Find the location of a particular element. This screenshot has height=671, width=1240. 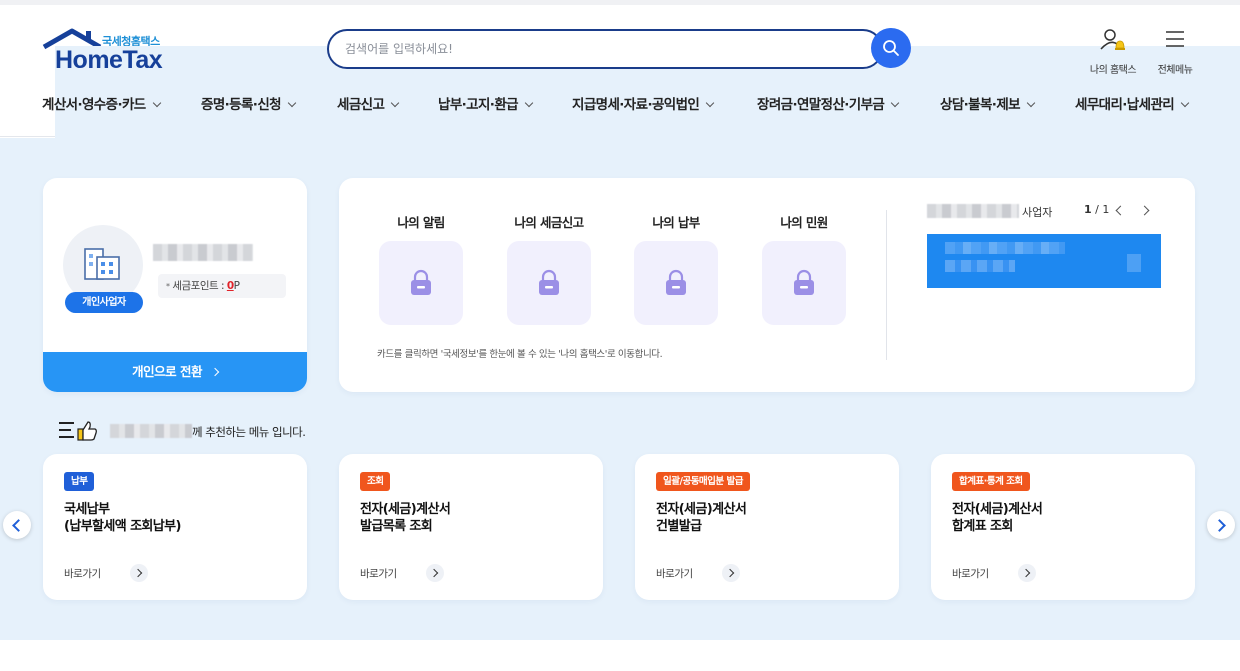

search-input is located at coordinates (595, 49).